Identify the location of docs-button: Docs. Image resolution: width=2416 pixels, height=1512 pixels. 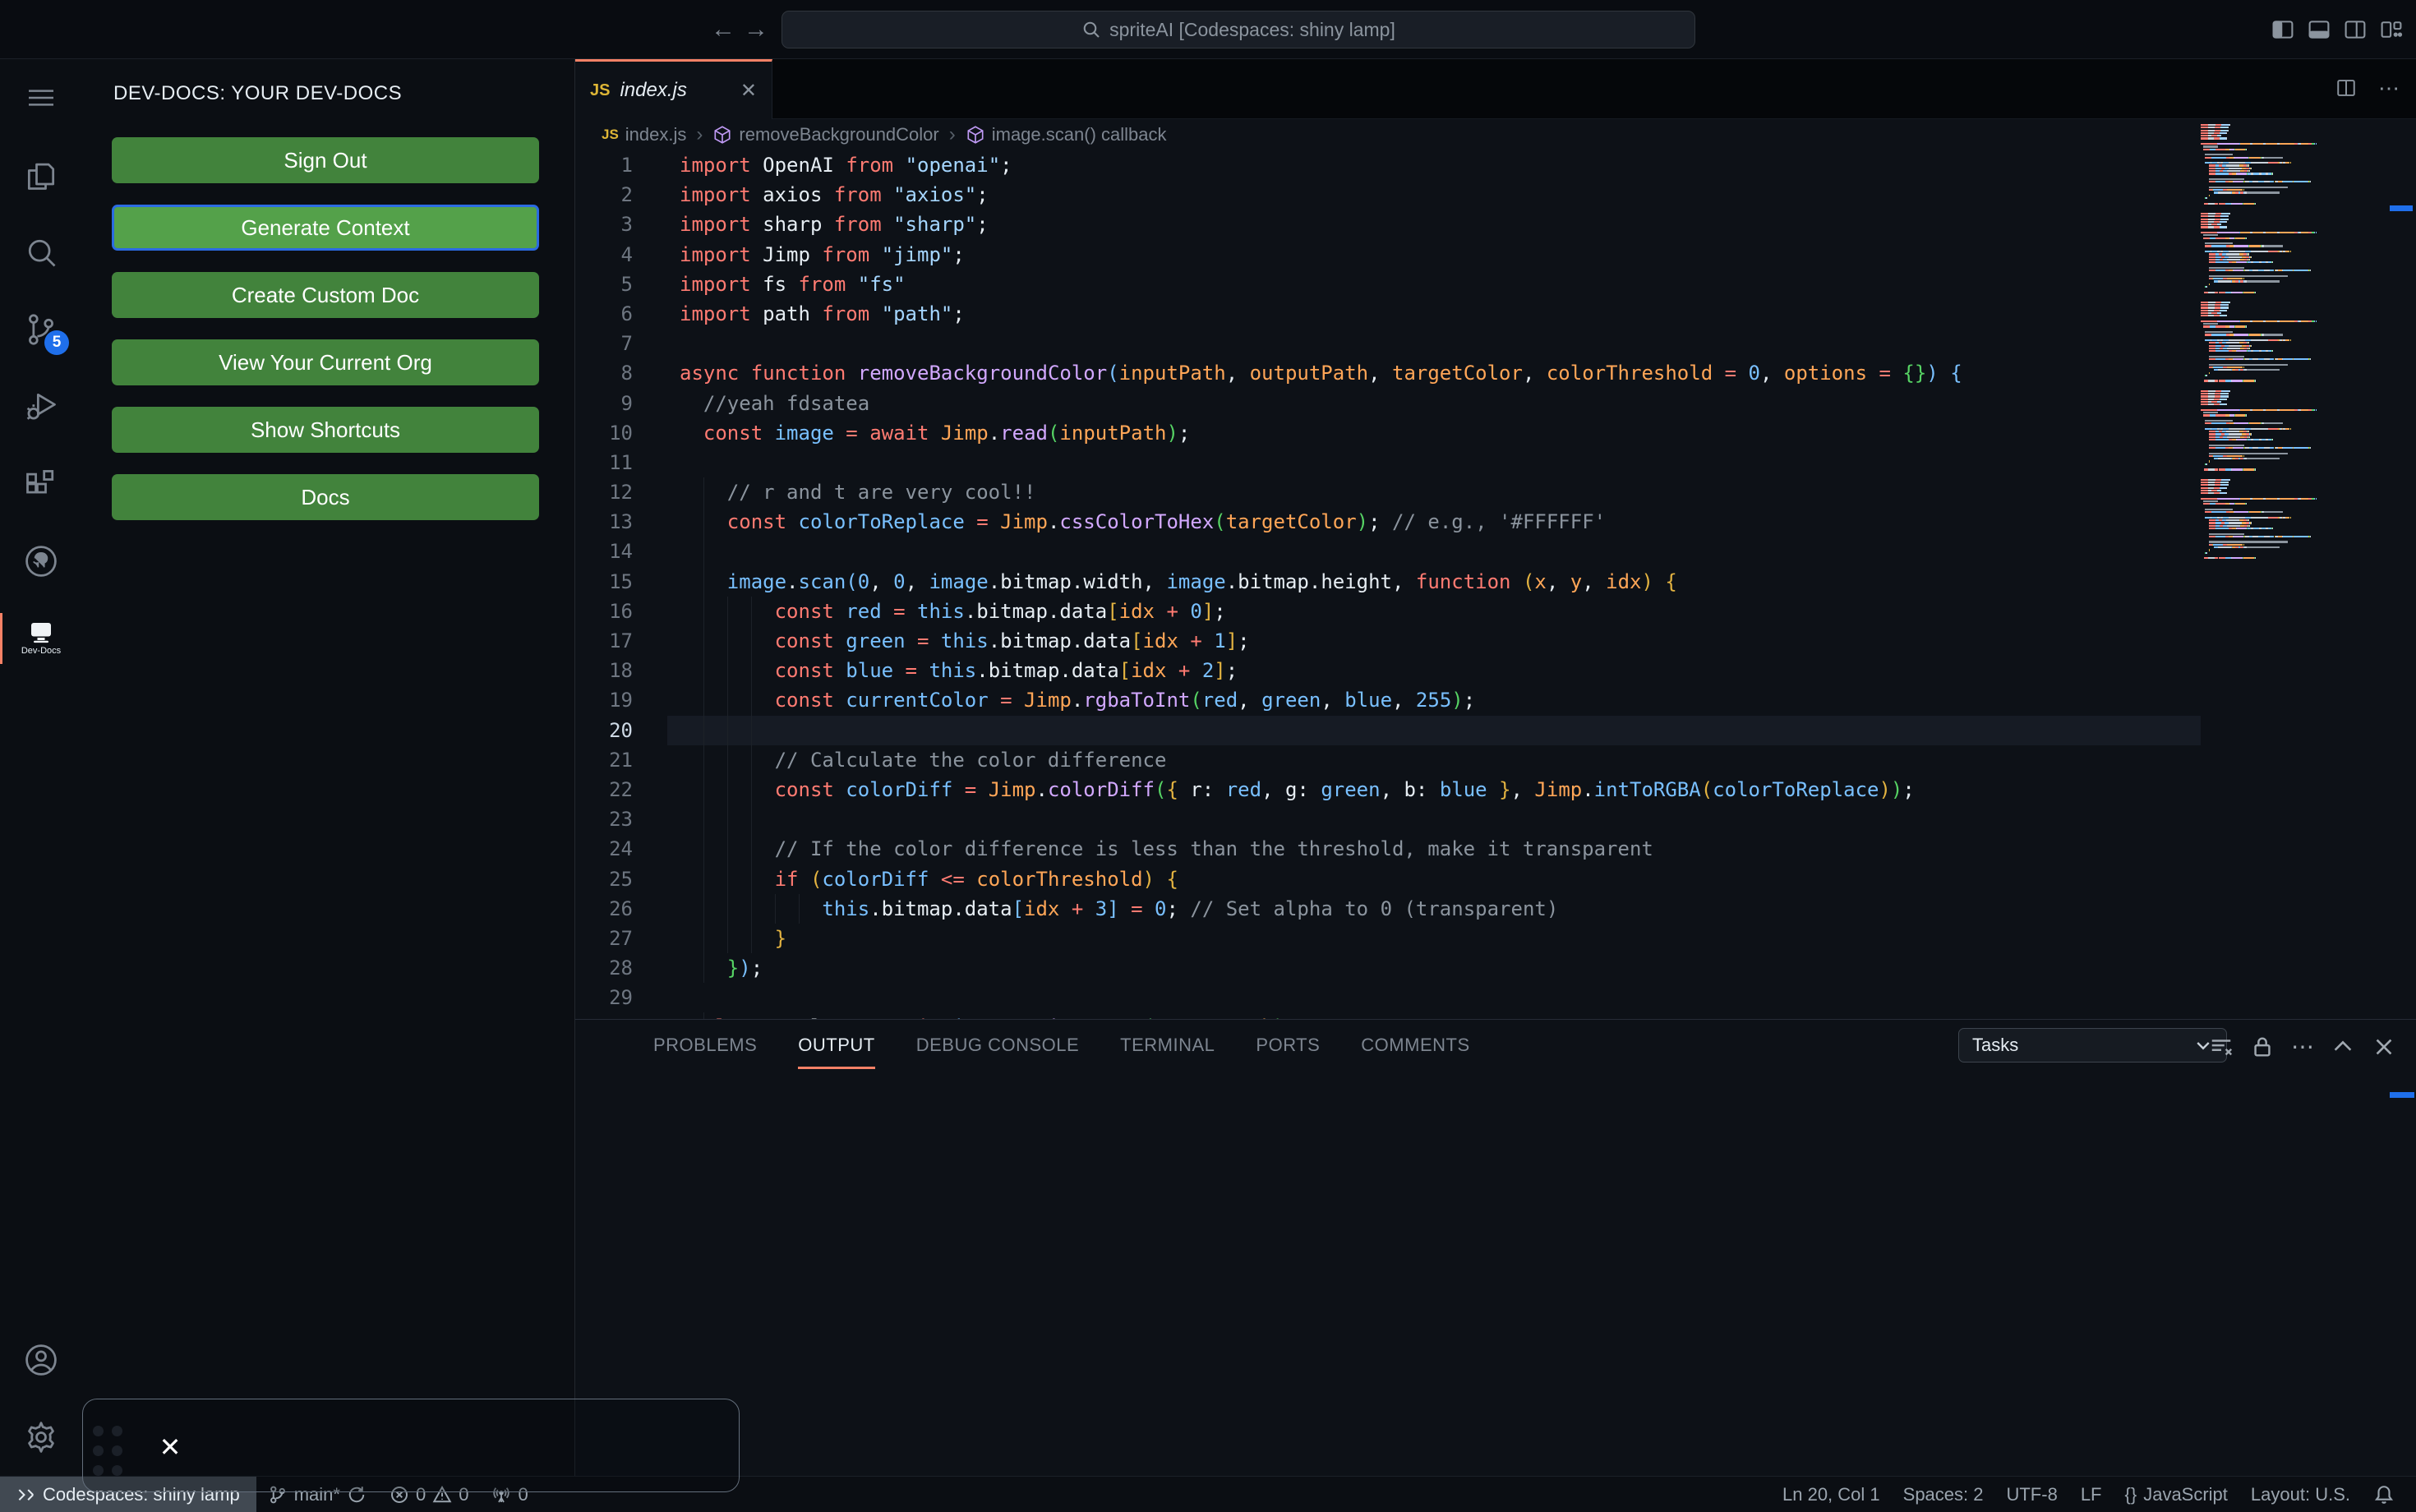
(325, 497).